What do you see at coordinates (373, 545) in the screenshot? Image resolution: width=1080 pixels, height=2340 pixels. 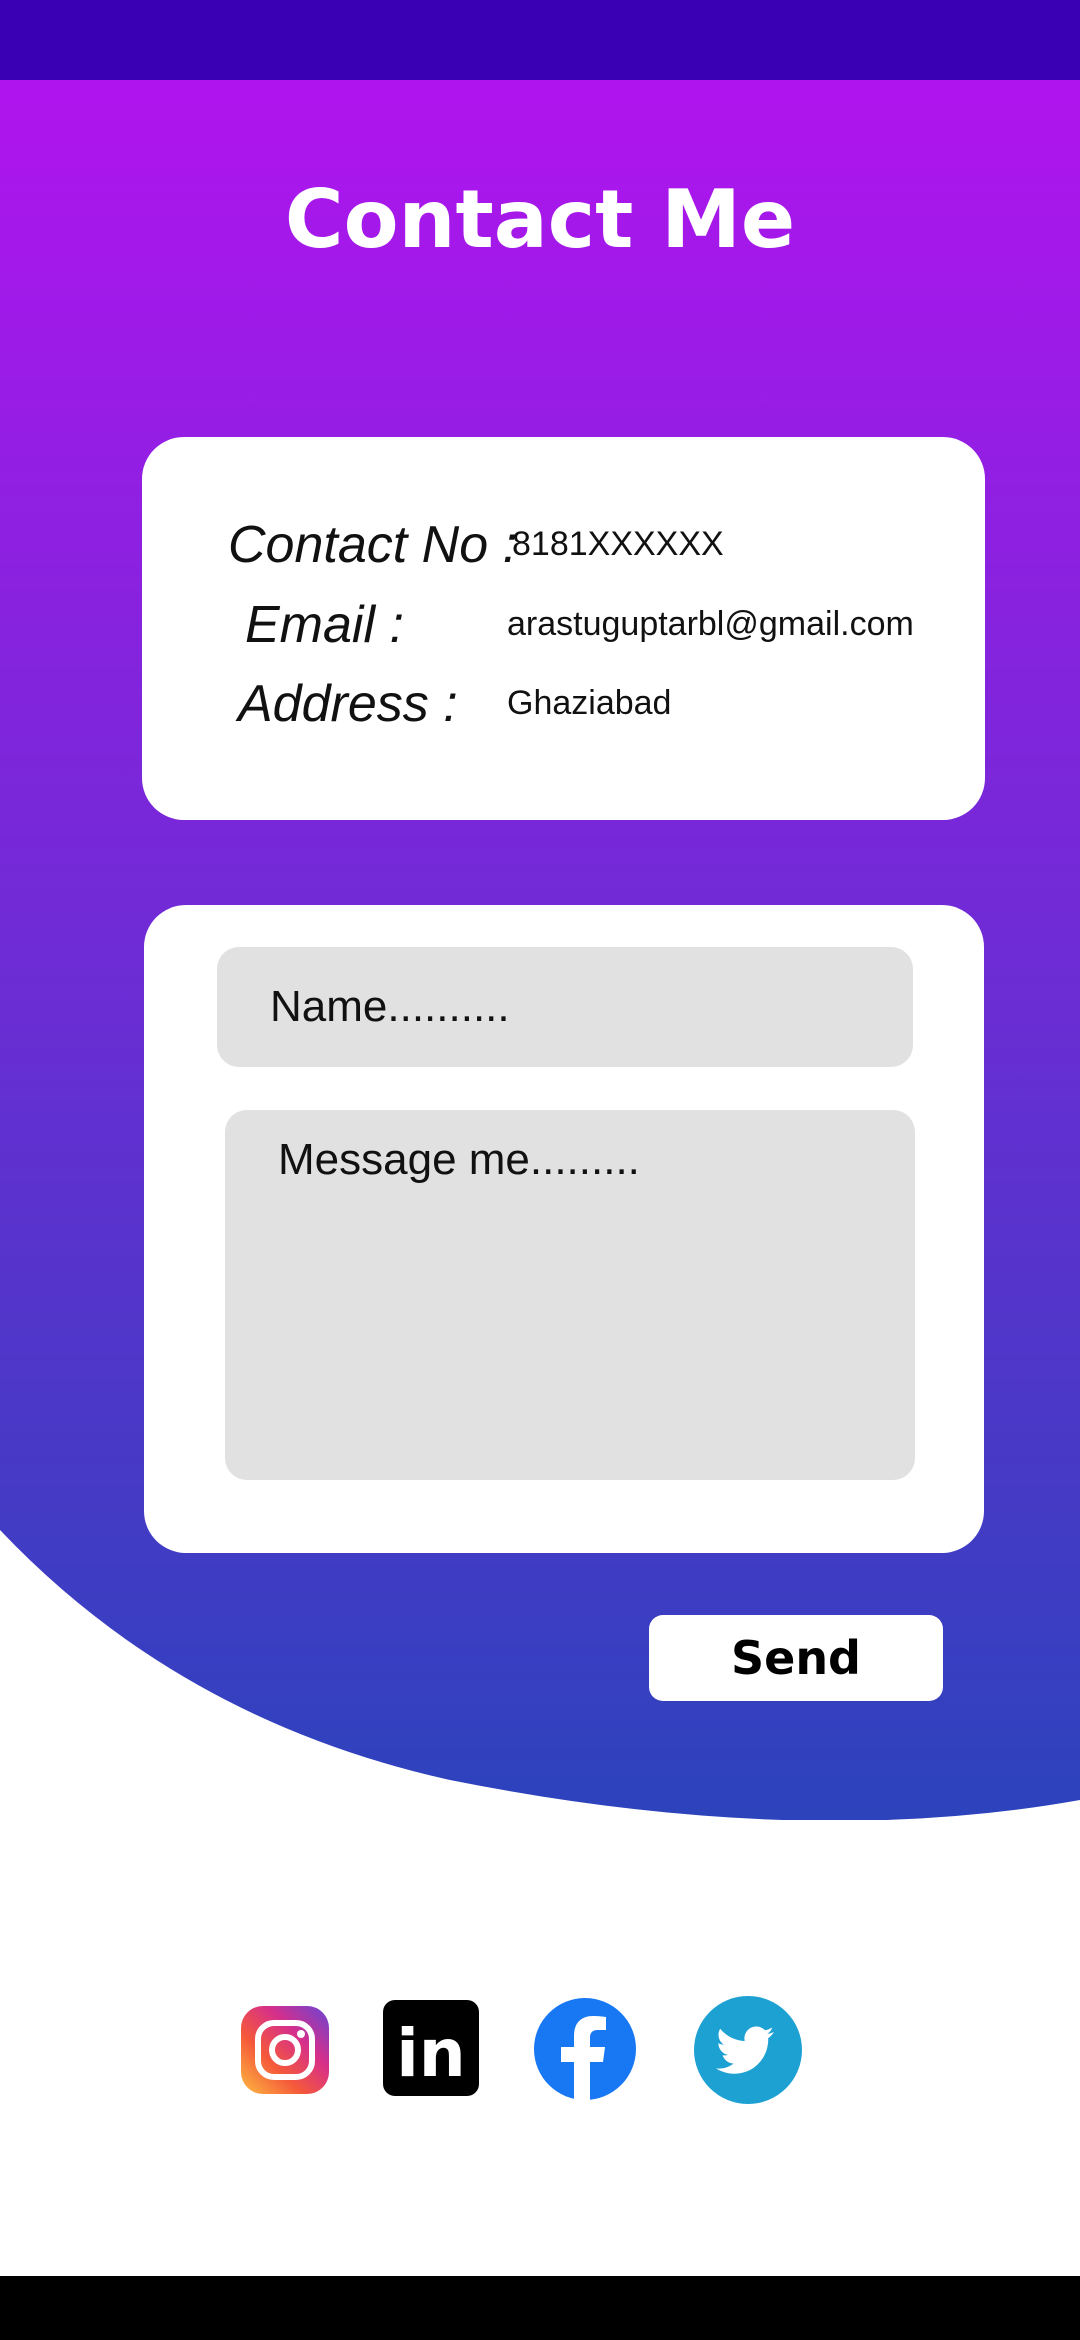 I see `phone-label: Contact No :` at bounding box center [373, 545].